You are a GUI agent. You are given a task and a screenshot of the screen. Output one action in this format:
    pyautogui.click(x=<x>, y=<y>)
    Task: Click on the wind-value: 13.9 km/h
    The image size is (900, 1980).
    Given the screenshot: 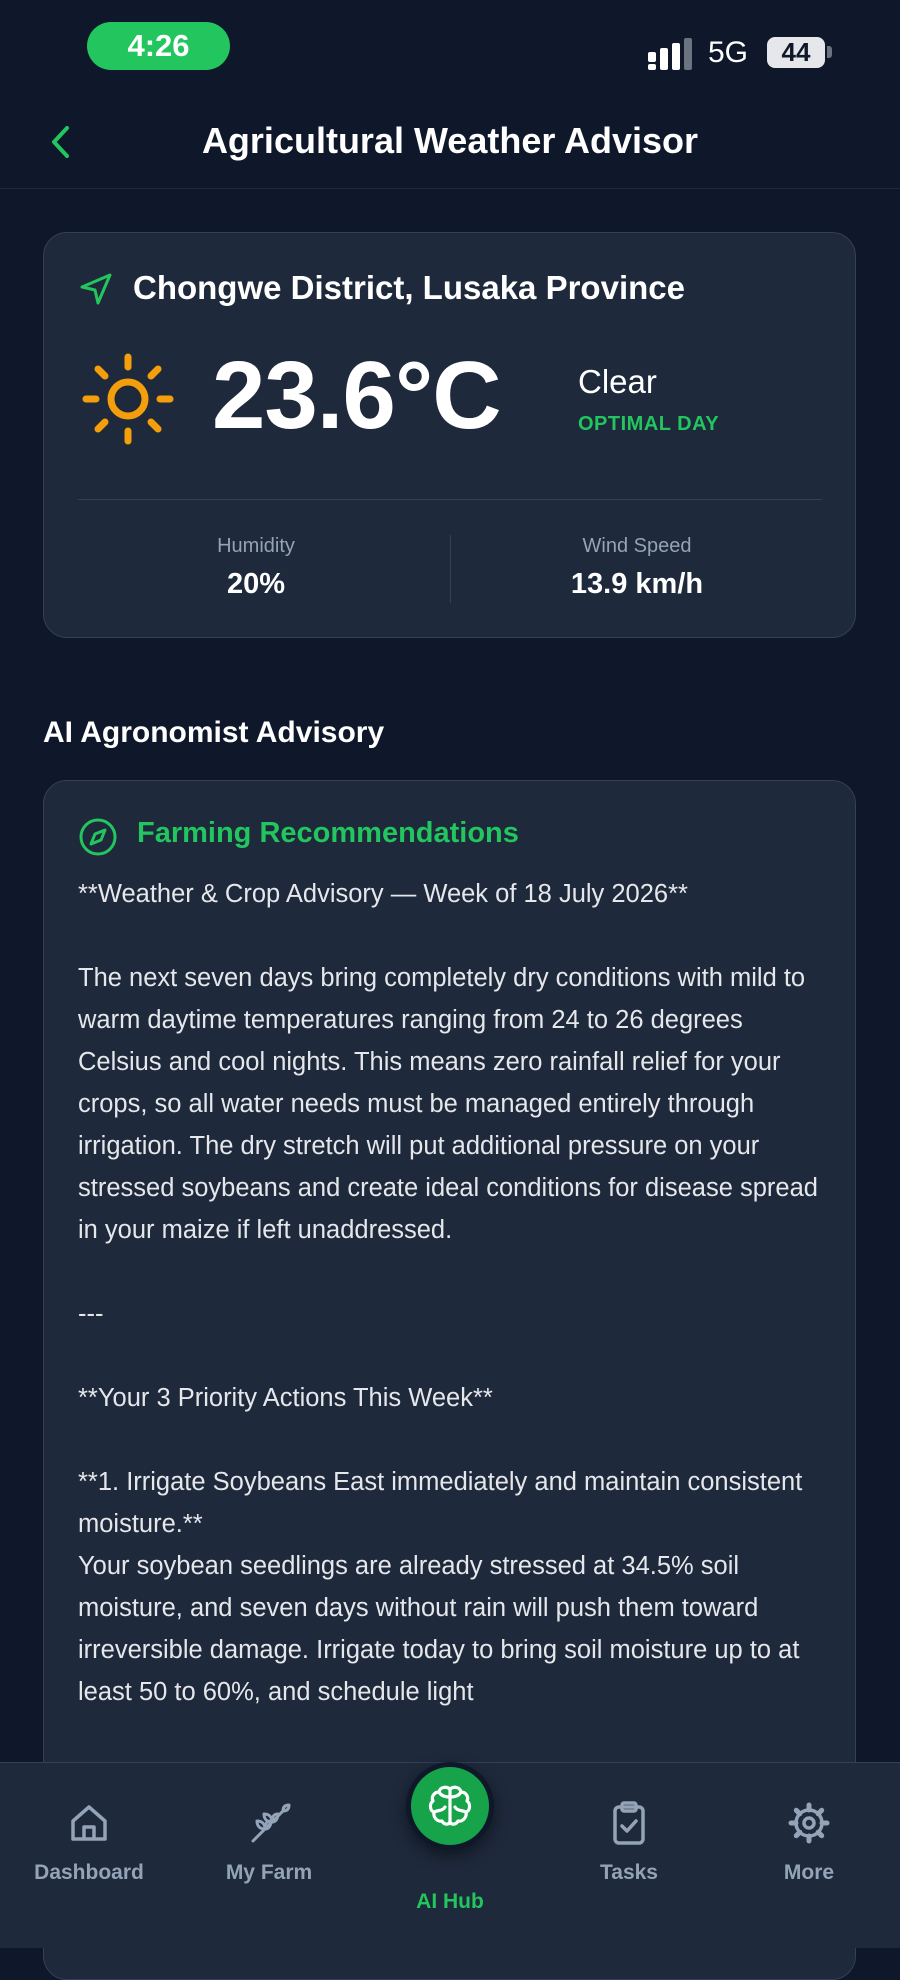 What is the action you would take?
    pyautogui.click(x=637, y=584)
    